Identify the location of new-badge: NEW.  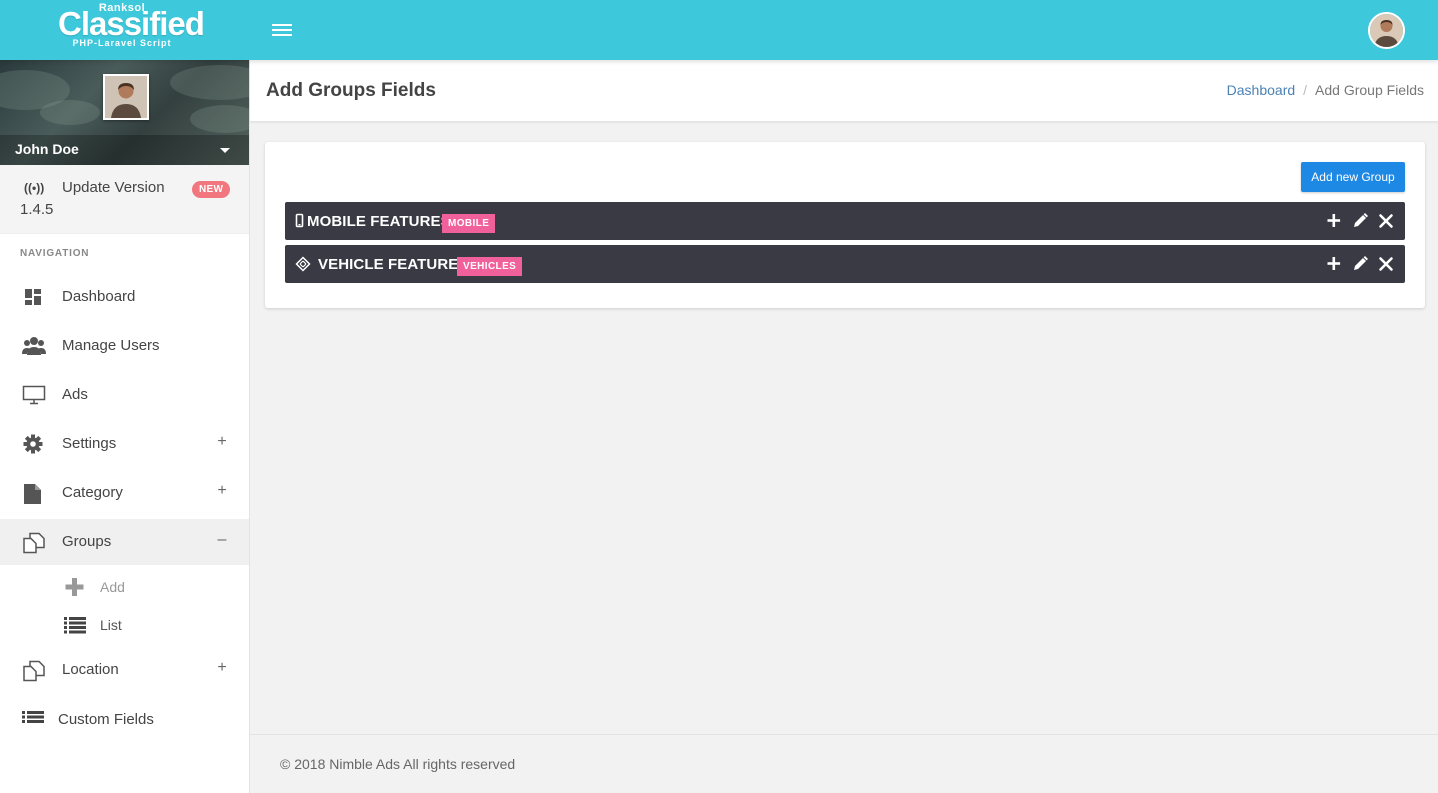
(211, 189).